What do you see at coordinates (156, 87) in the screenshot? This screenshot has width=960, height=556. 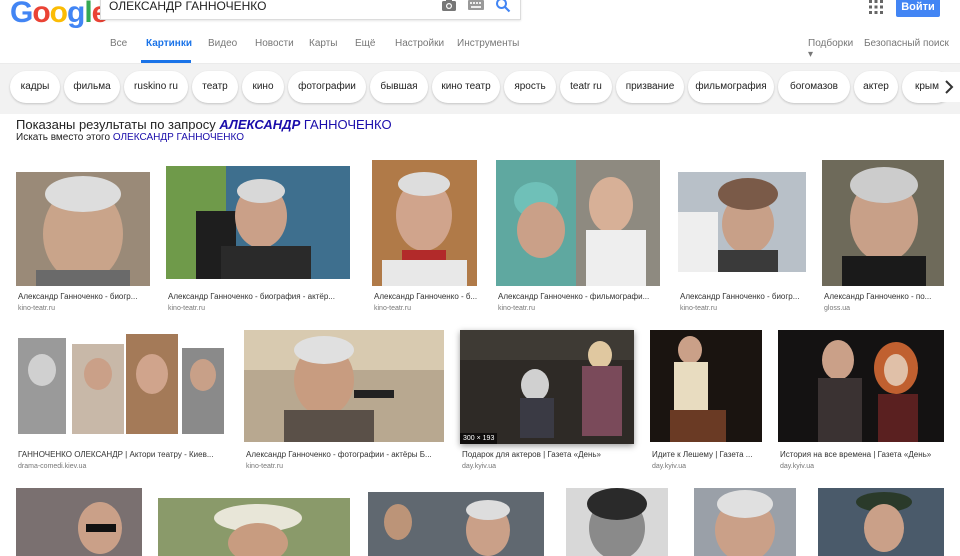 I see `chip: ruskino ru` at bounding box center [156, 87].